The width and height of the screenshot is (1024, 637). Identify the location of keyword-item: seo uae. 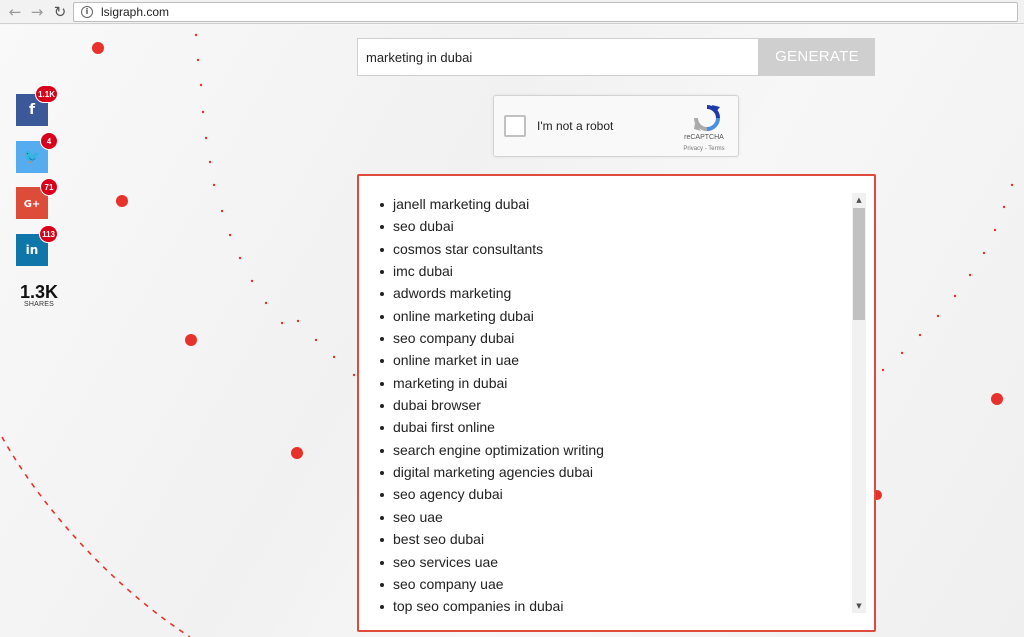
(491, 517).